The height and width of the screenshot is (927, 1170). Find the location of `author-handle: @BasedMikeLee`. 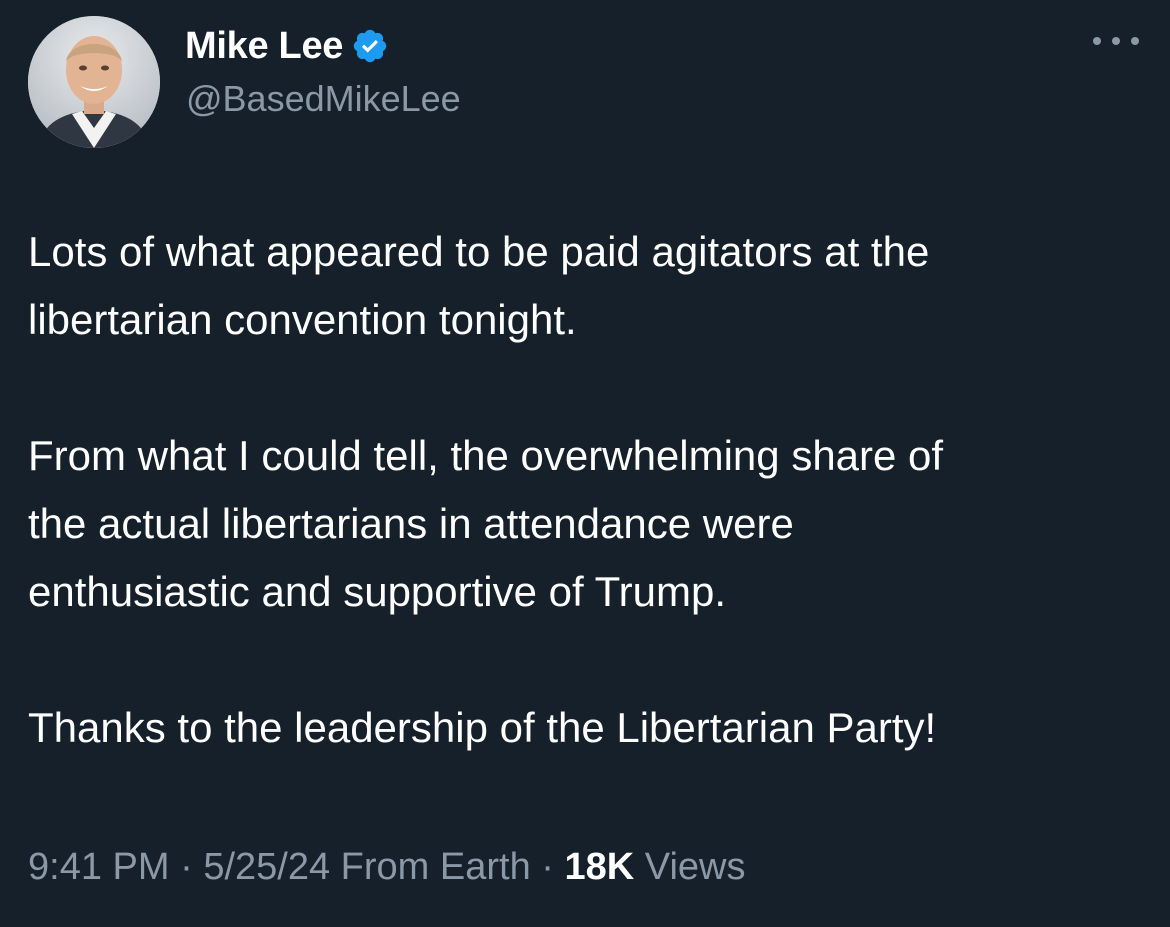

author-handle: @BasedMikeLee is located at coordinates (323, 99).